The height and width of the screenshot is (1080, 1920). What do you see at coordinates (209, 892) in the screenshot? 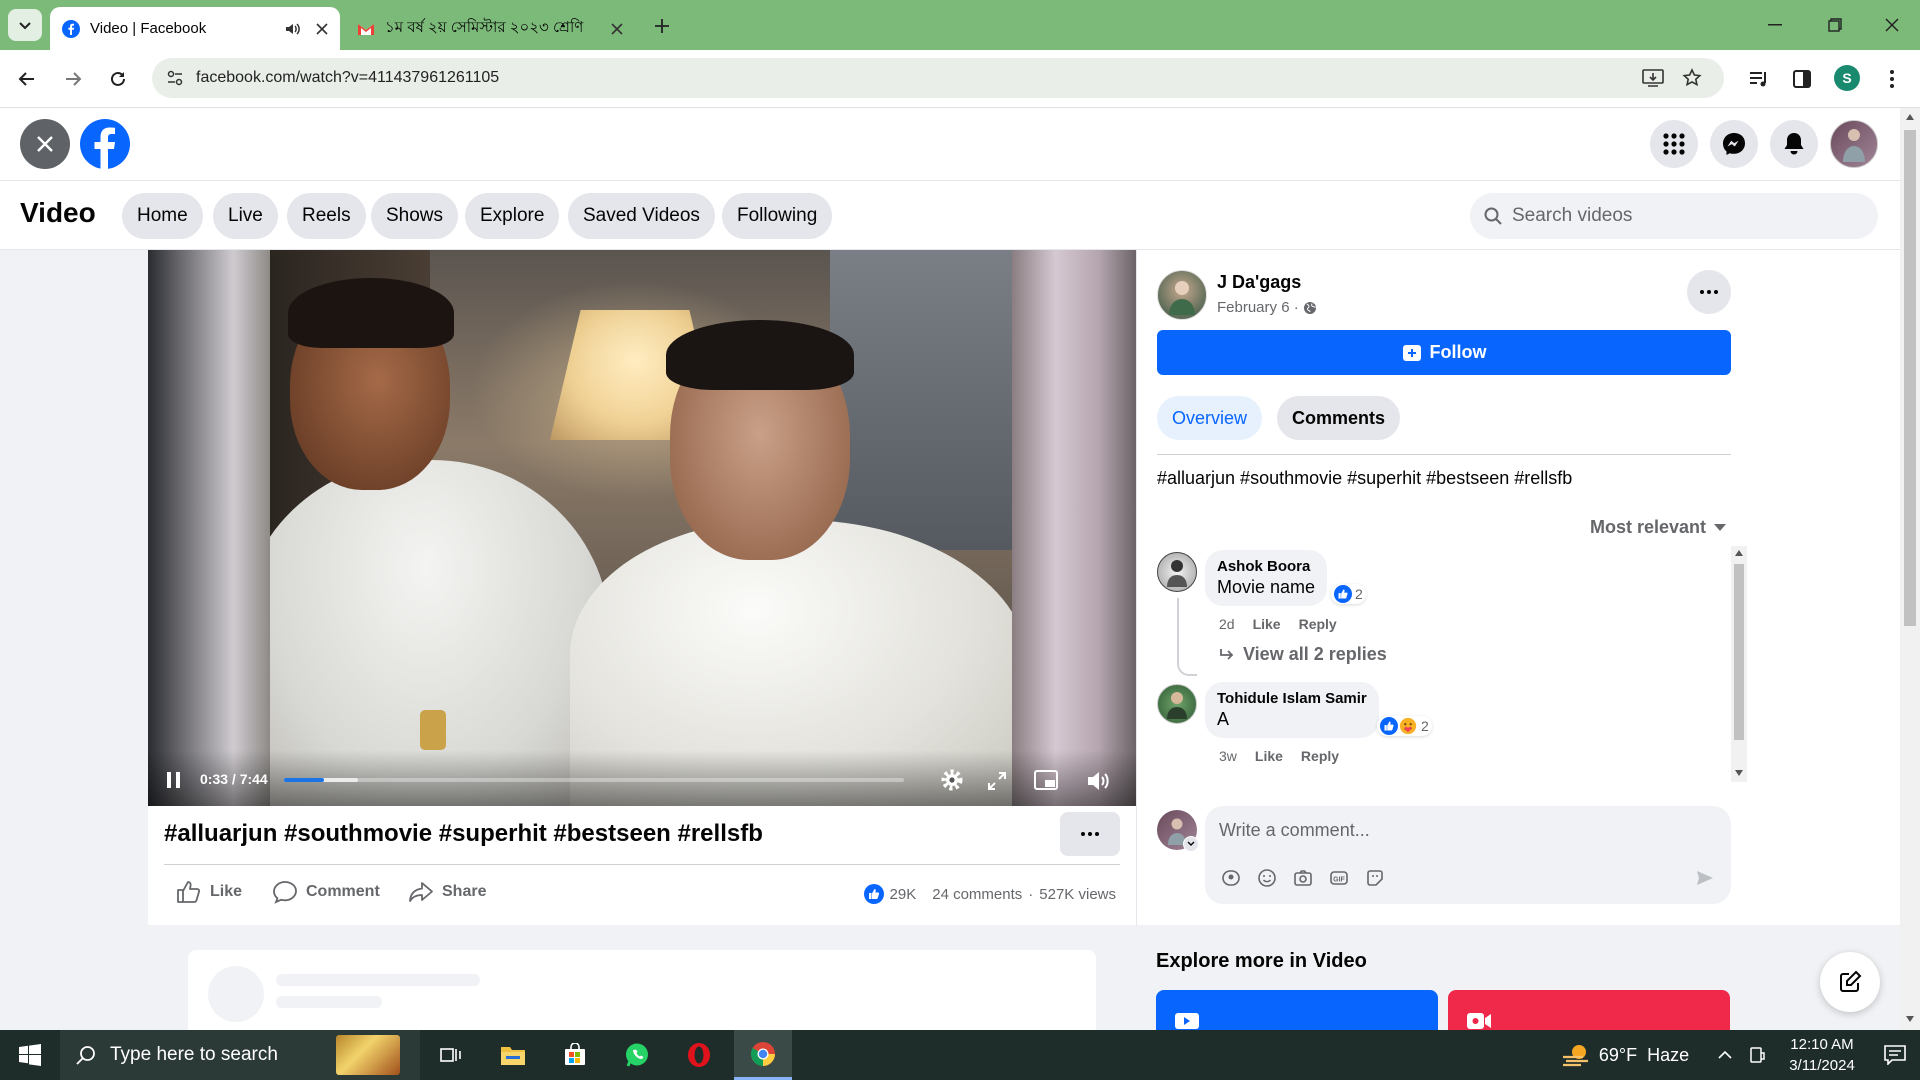
I see `like-button: Like` at bounding box center [209, 892].